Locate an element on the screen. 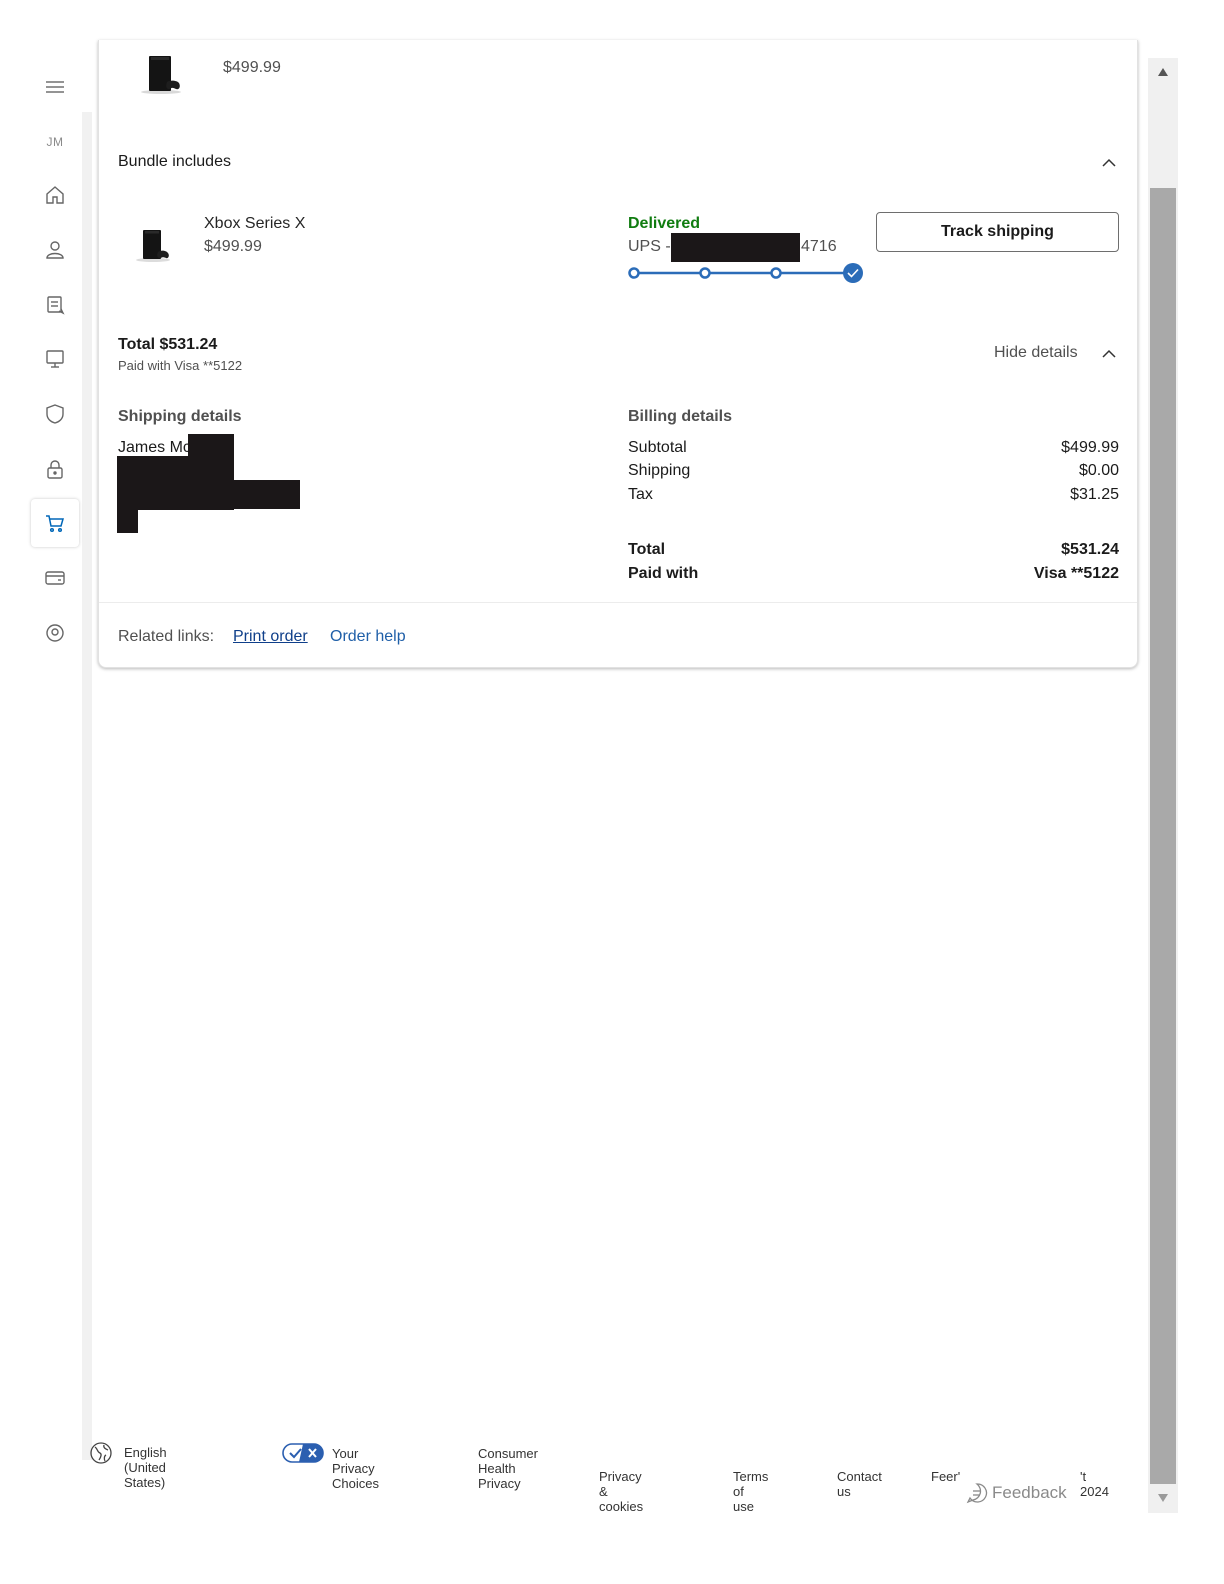 The height and width of the screenshot is (1584, 1224). nav-profile is located at coordinates (55, 250).